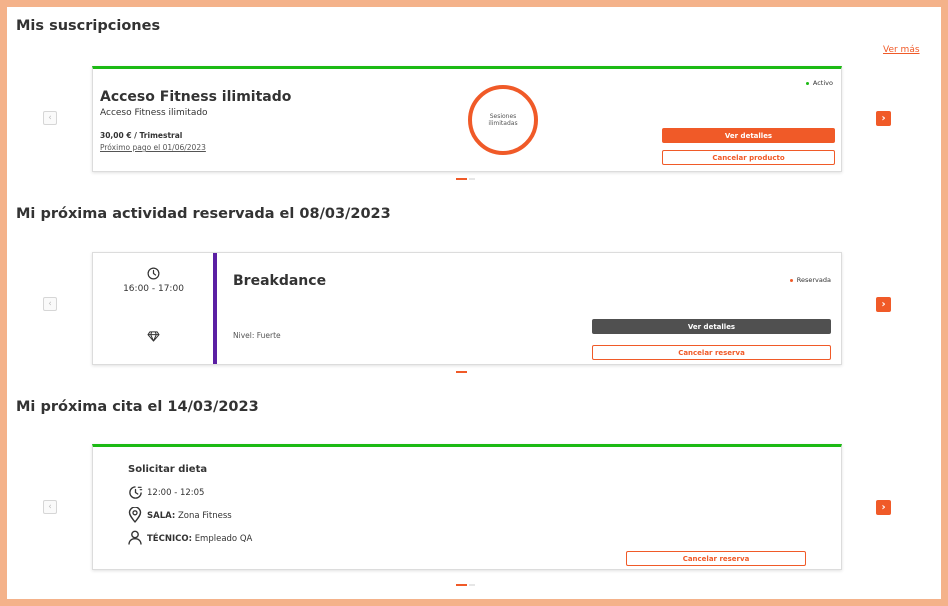 This screenshot has width=948, height=606. Describe the element at coordinates (154, 113) in the screenshot. I see `subscription-subtitle: Acceso Fitness ilimitado` at that location.